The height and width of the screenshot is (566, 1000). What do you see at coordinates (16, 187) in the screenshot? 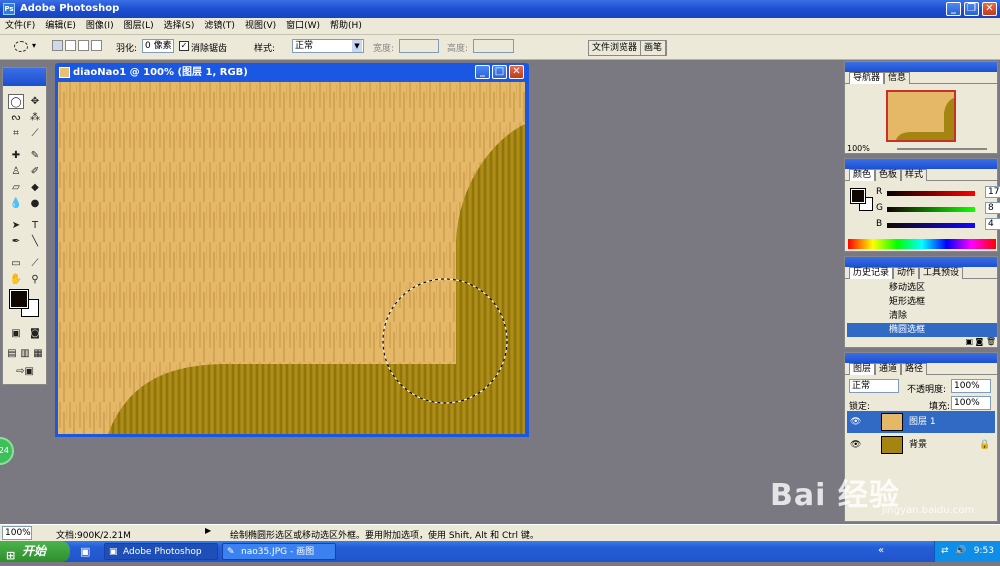
I see `eraser-tool-icon: ▱` at bounding box center [16, 187].